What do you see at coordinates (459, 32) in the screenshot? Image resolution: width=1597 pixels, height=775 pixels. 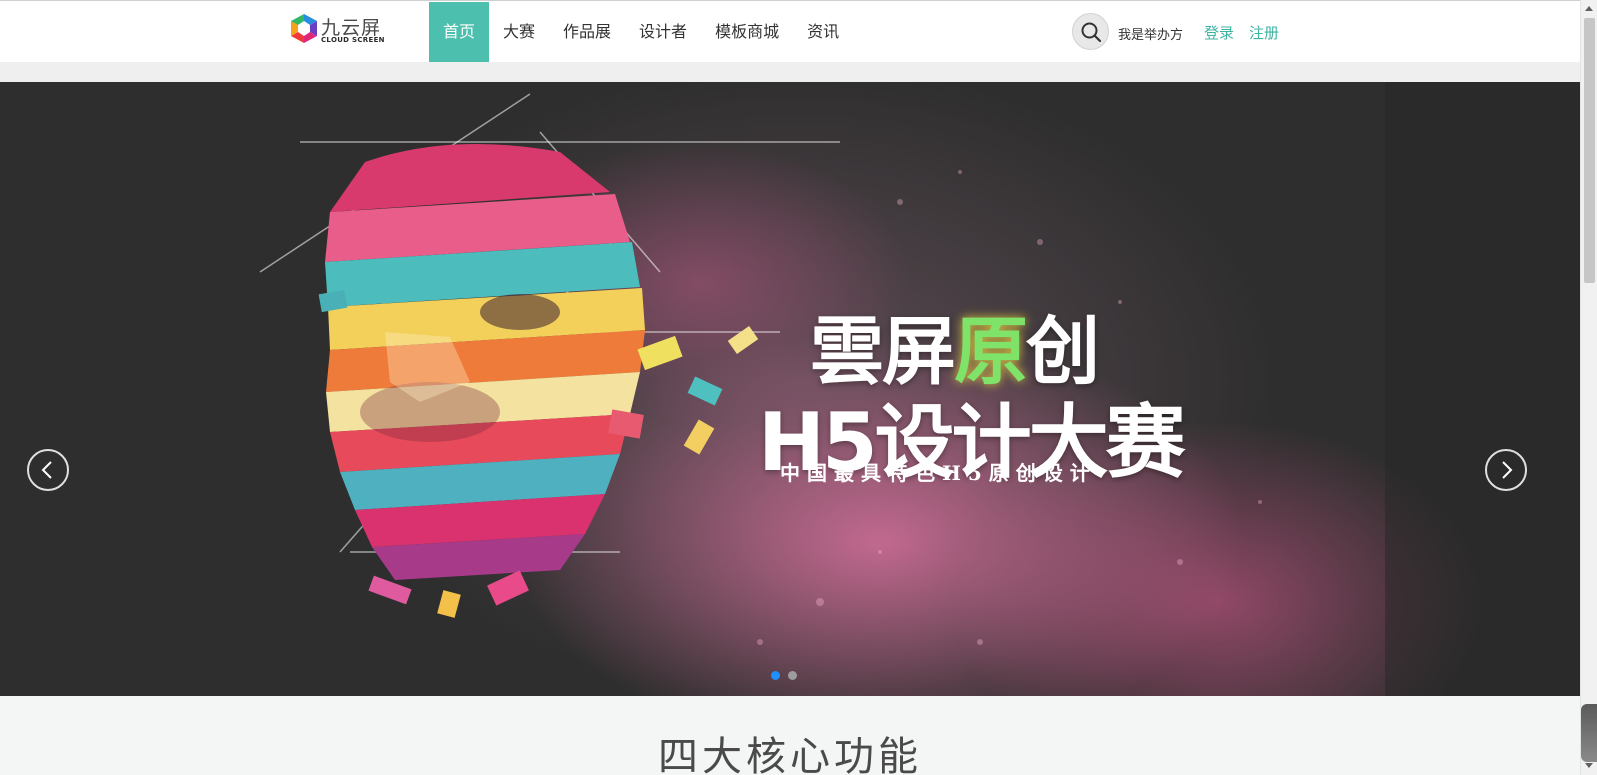 I see `nav-item-home: 首页` at bounding box center [459, 32].